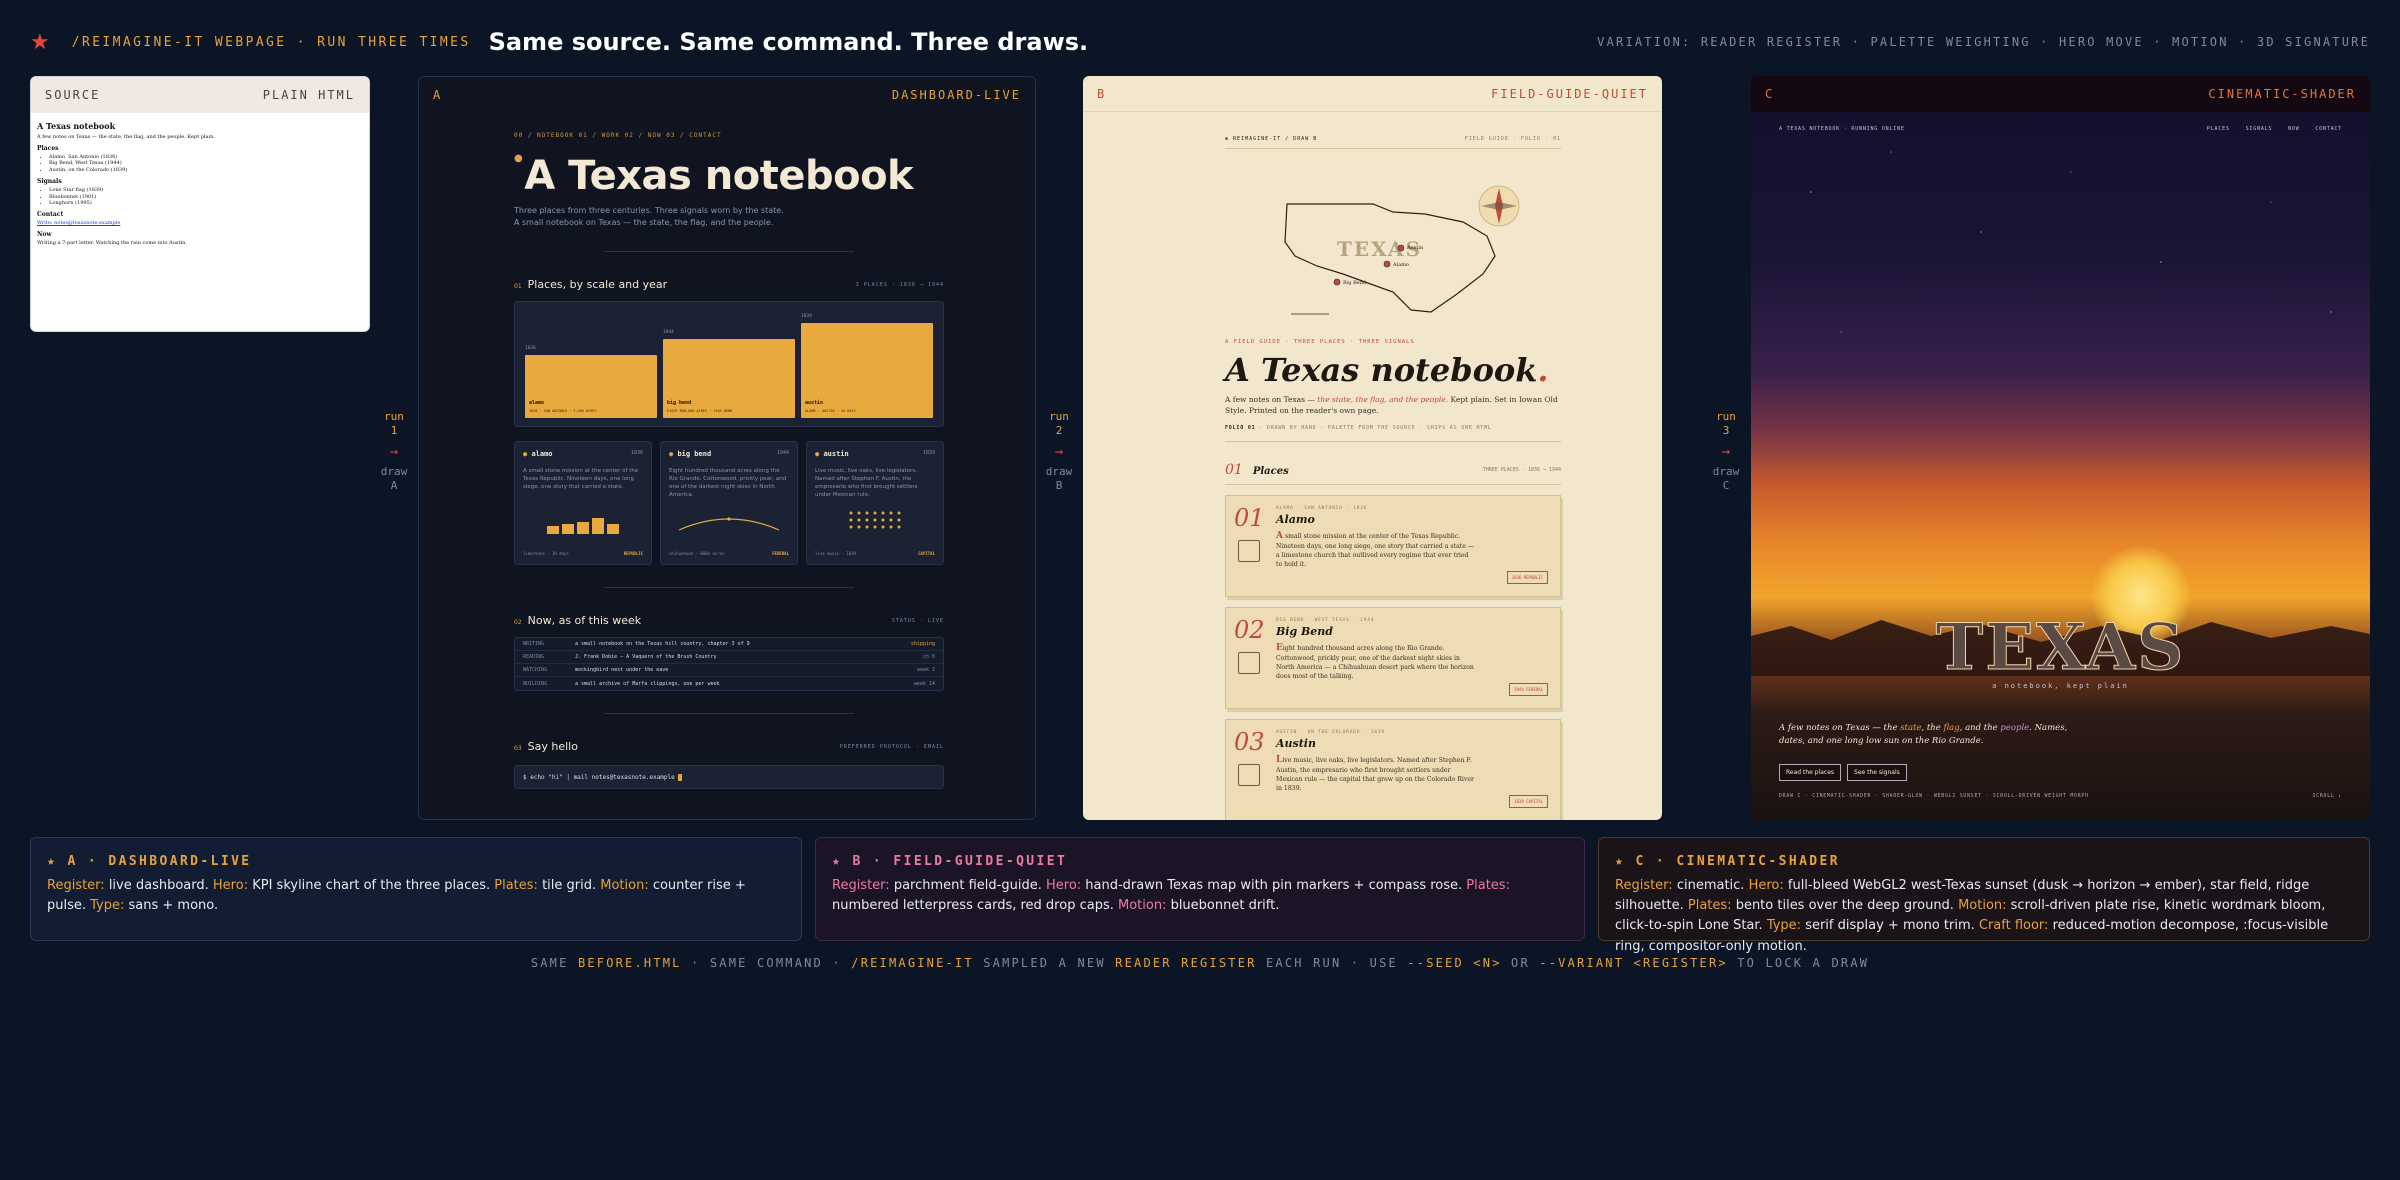 The height and width of the screenshot is (1180, 2400). I want to click on caption-b-title: ★ B · FIELD-GUIDE-QUIET, so click(950, 861).